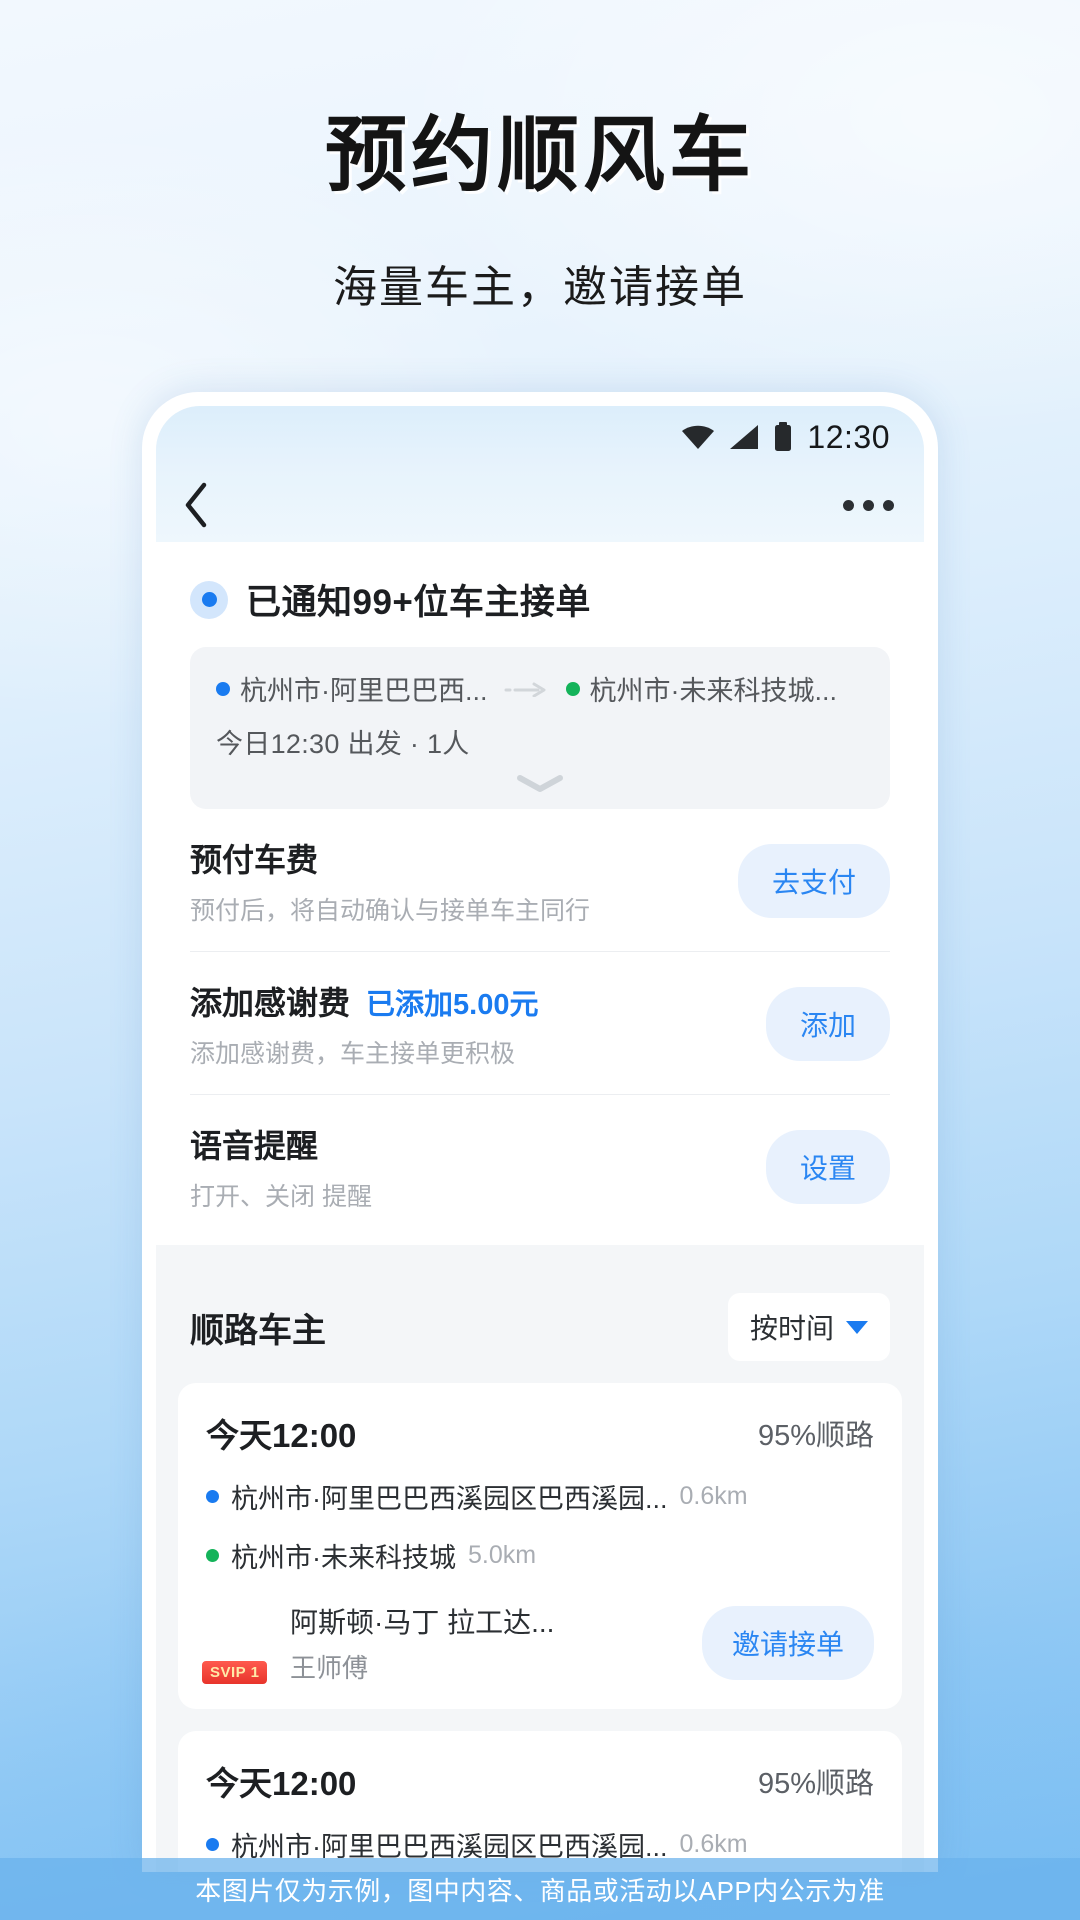 The image size is (1080, 1920). I want to click on chevron-down-icon, so click(540, 783).